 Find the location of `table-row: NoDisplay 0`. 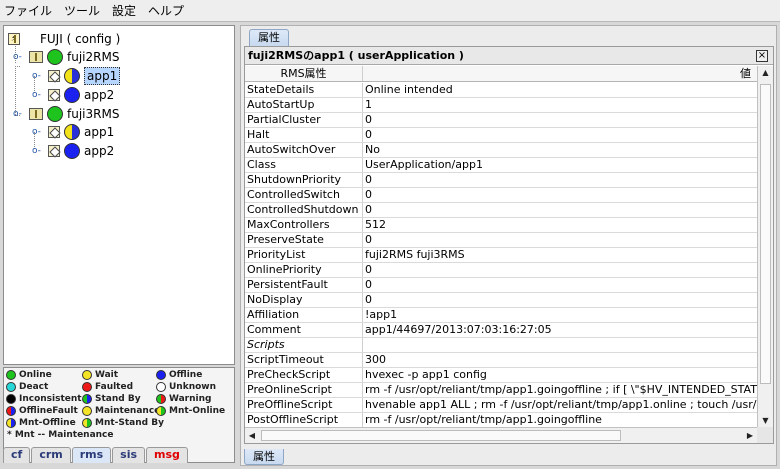

table-row: NoDisplay 0 is located at coordinates (501, 300).